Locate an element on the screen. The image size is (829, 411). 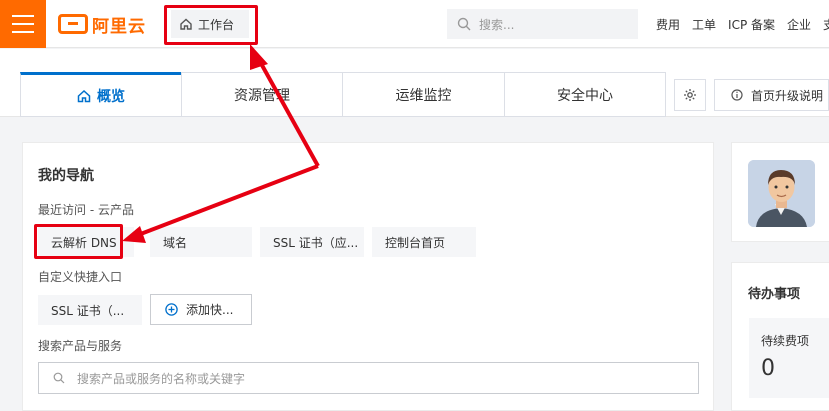
arrowhead-workbench is located at coordinates (259, 57).